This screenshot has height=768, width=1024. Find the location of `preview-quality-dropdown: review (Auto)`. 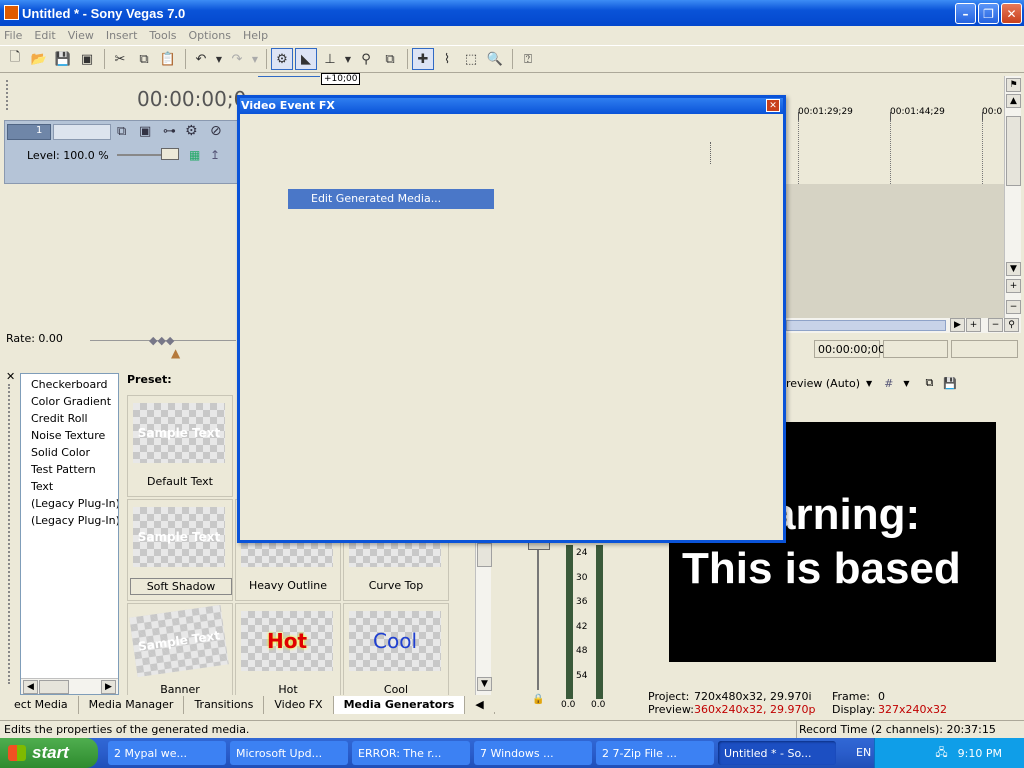

preview-quality-dropdown: review (Auto) is located at coordinates (823, 383).